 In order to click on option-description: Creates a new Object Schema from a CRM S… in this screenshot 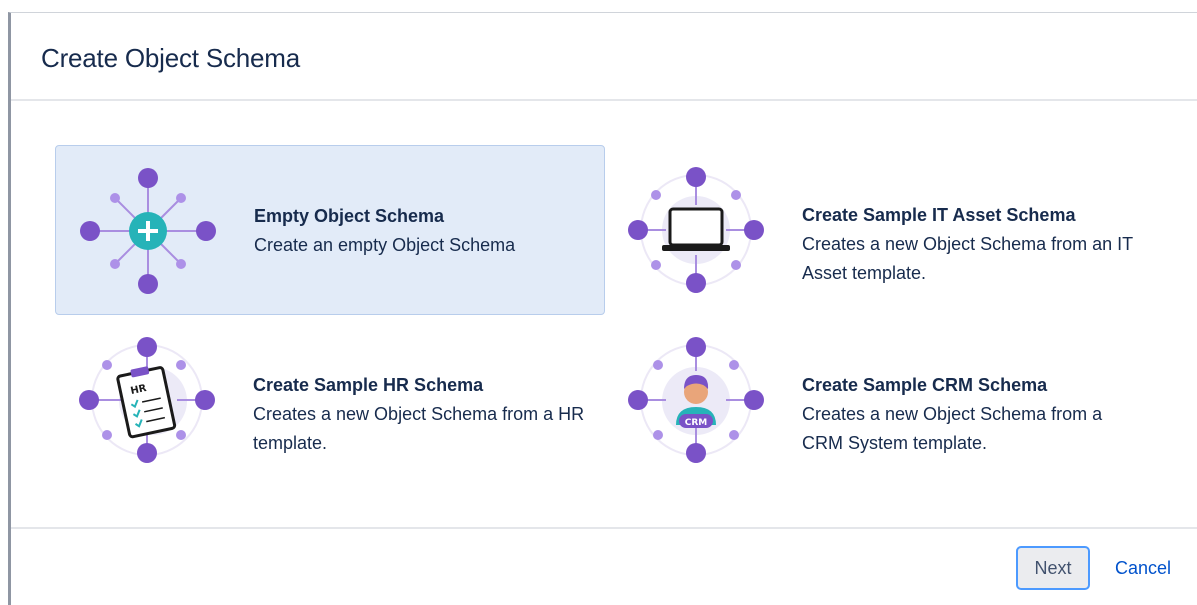, I will do `click(952, 428)`.